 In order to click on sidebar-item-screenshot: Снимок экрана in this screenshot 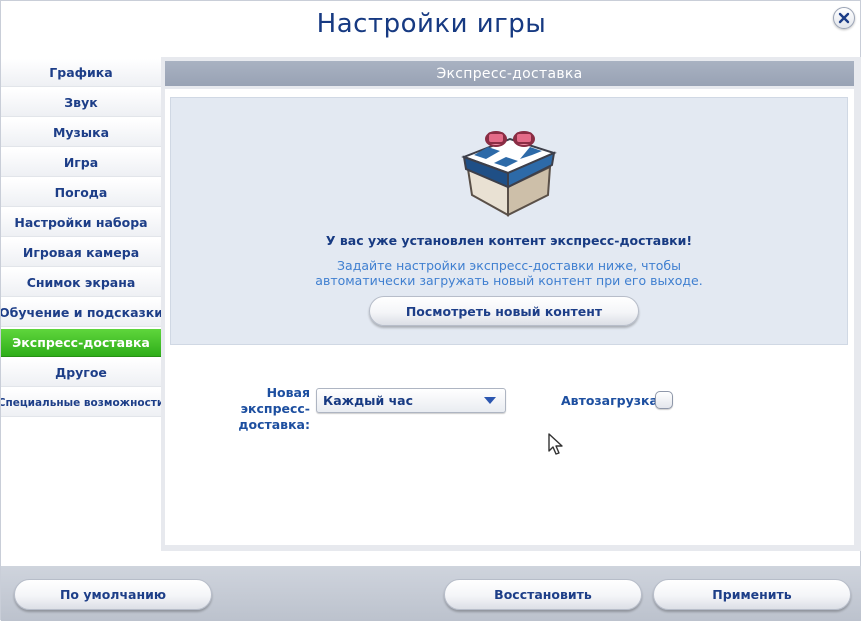, I will do `click(81, 283)`.